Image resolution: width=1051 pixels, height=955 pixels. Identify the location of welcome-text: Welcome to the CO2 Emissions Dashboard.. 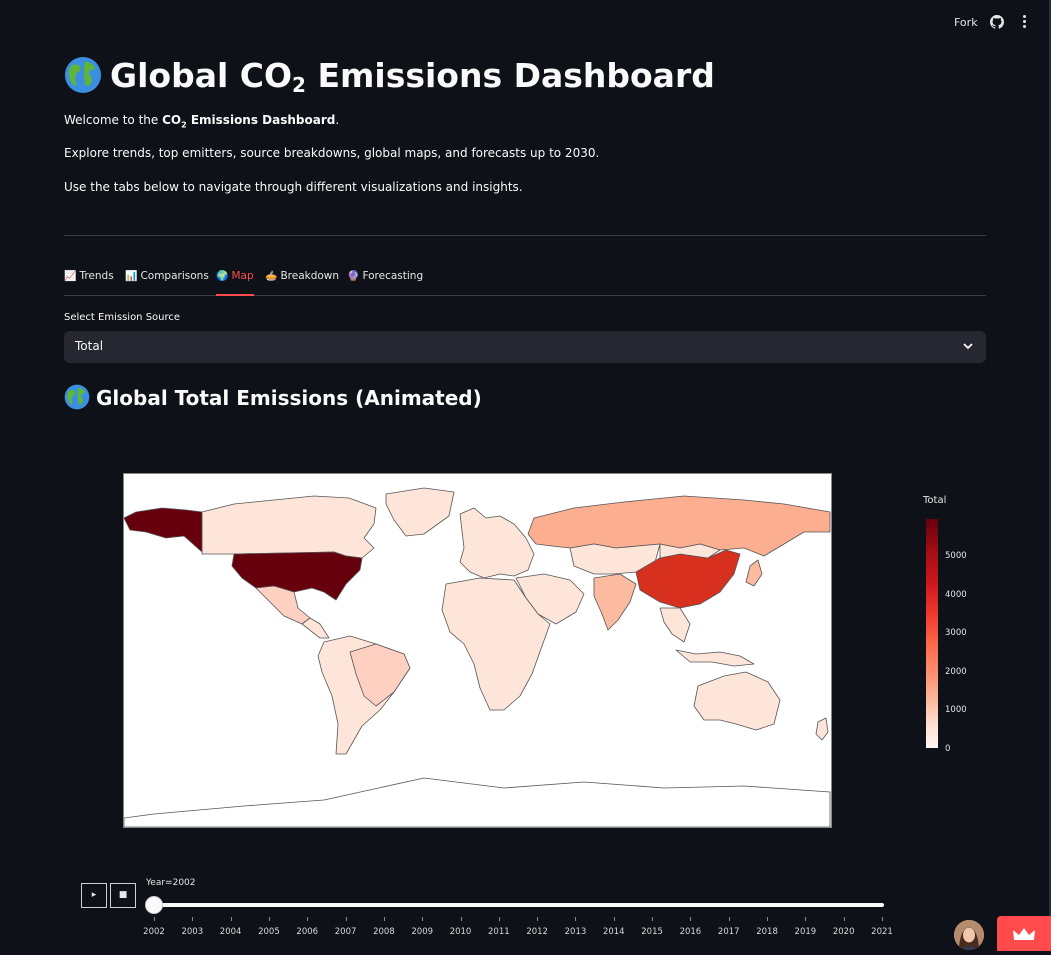
(202, 121).